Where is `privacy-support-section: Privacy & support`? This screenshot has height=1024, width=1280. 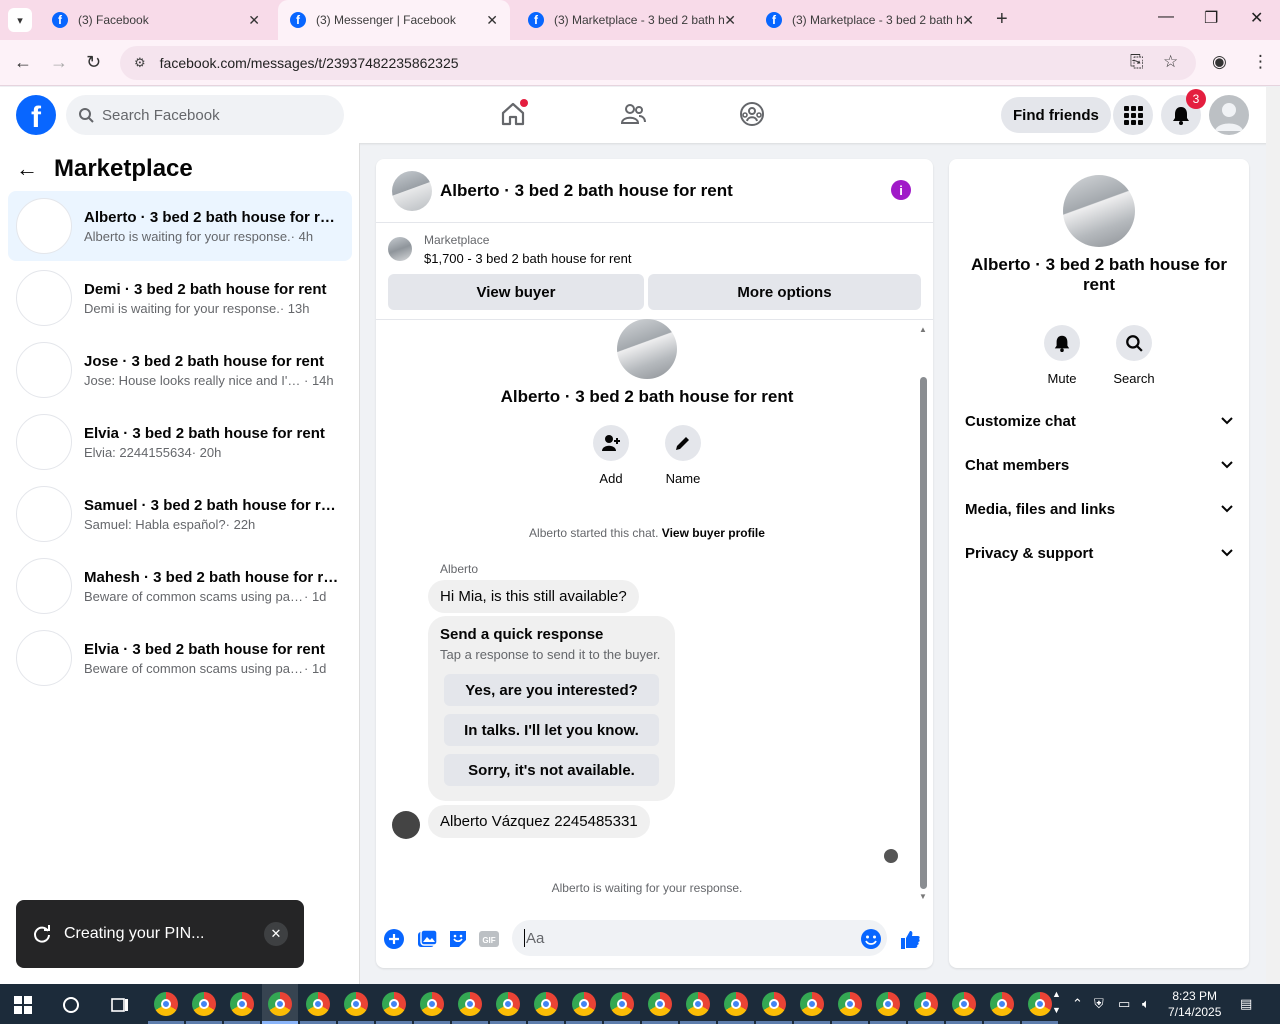 privacy-support-section: Privacy & support is located at coordinates (1099, 553).